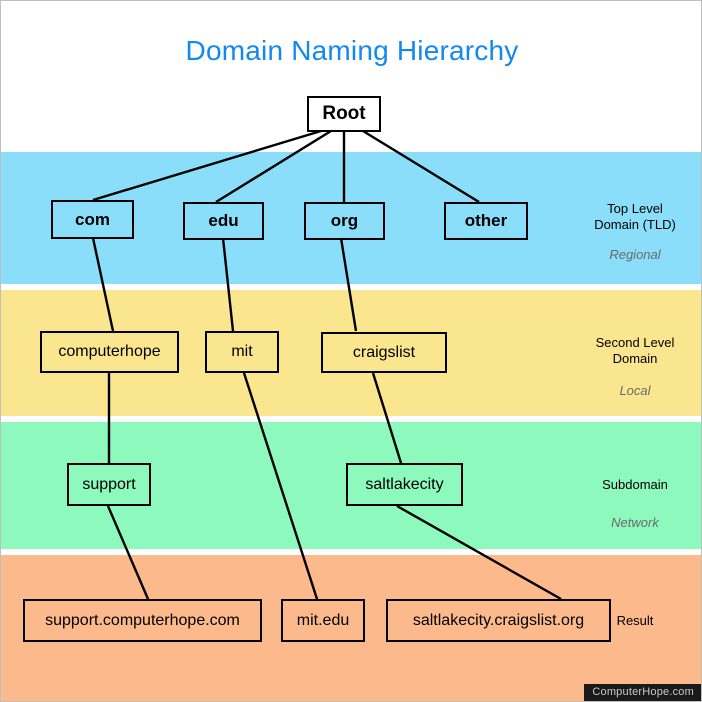 This screenshot has height=702, width=702. I want to click on watermark: ComputerHope.com, so click(642, 692).